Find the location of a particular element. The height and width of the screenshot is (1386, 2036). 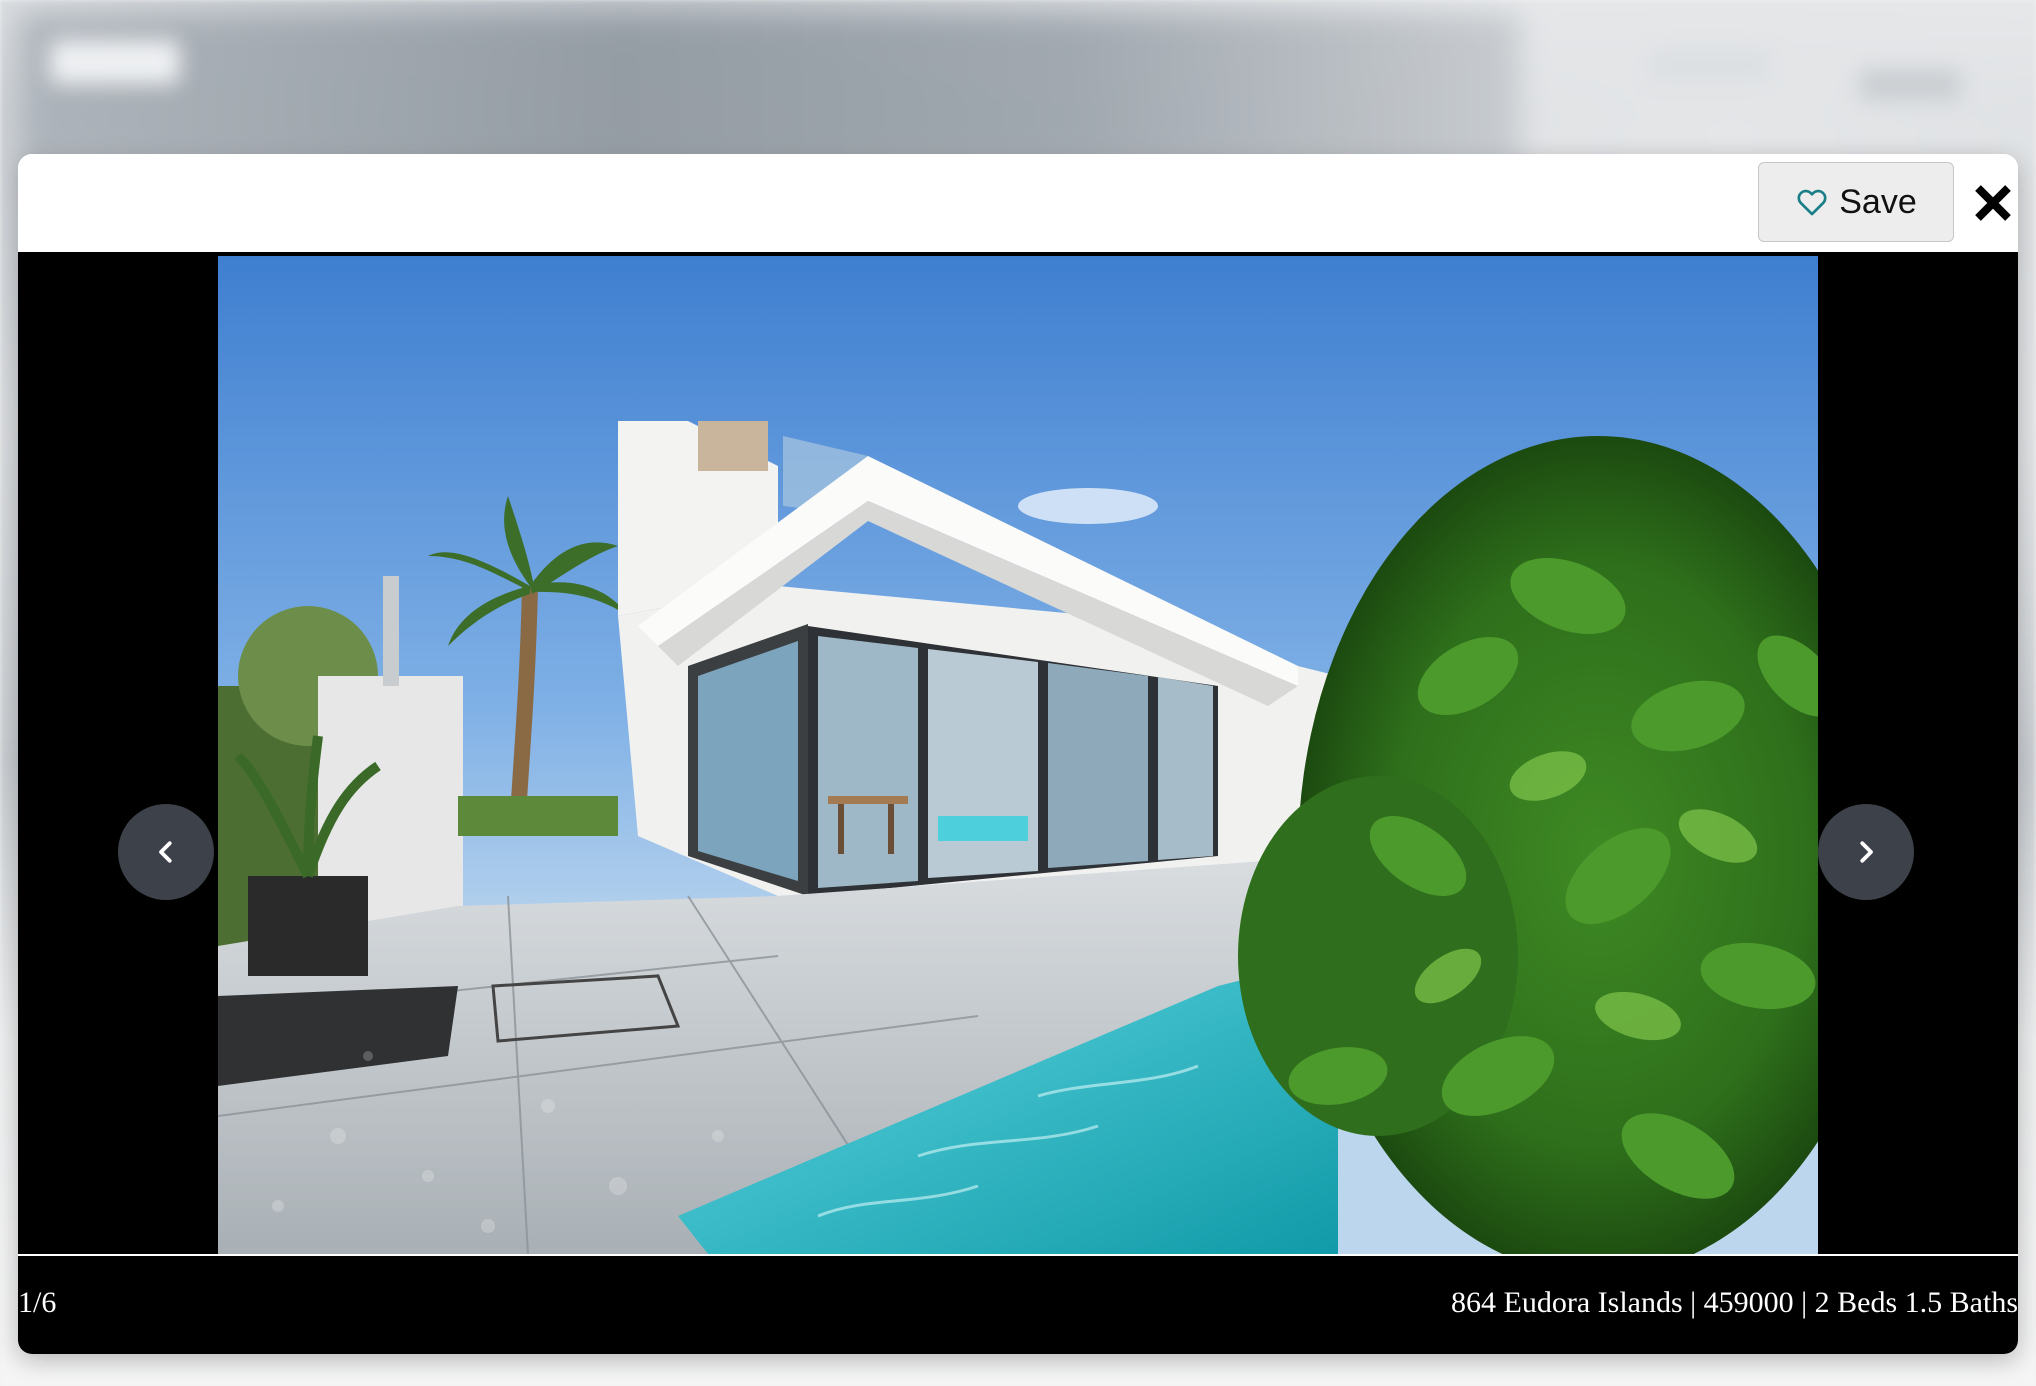

save-button: Save is located at coordinates (1856, 202).